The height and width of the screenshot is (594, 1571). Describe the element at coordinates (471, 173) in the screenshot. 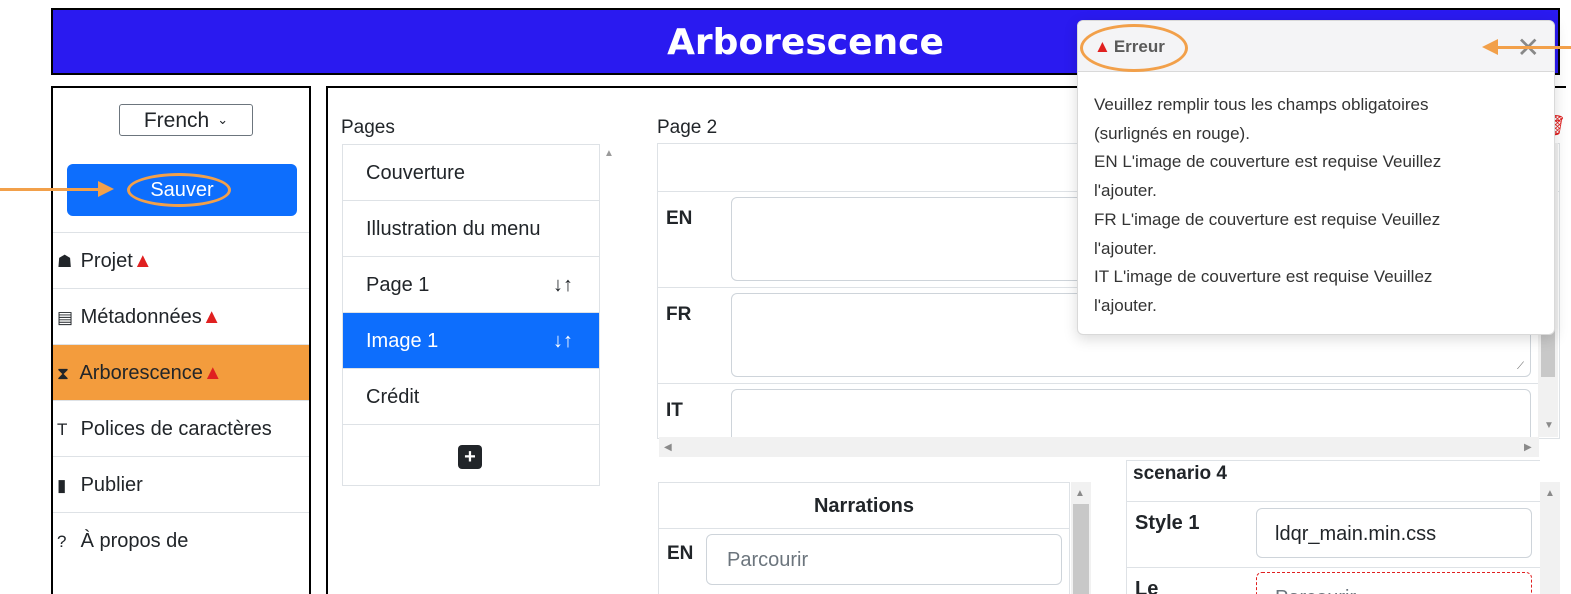

I see `list-item: Couverture` at that location.